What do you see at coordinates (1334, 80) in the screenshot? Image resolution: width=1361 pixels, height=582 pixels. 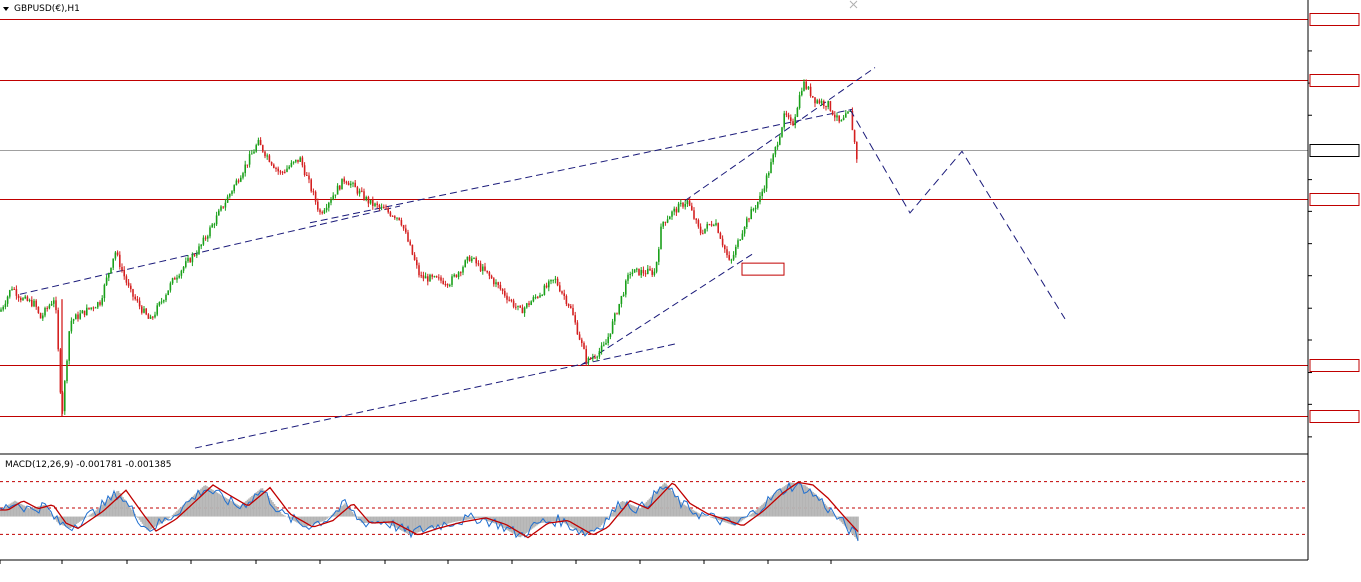 I see `level-price-box` at bounding box center [1334, 80].